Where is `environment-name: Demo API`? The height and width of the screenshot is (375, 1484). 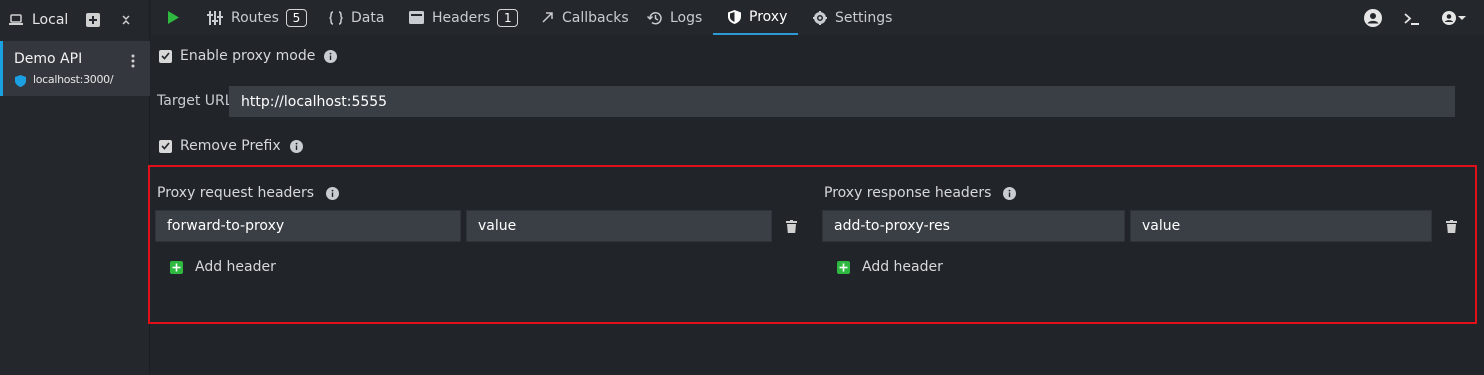
environment-name: Demo API is located at coordinates (48, 59).